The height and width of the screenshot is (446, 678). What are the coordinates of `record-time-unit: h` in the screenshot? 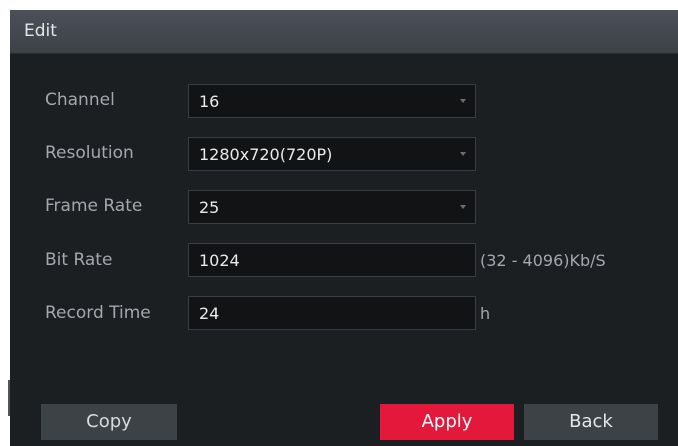 It's located at (485, 313).